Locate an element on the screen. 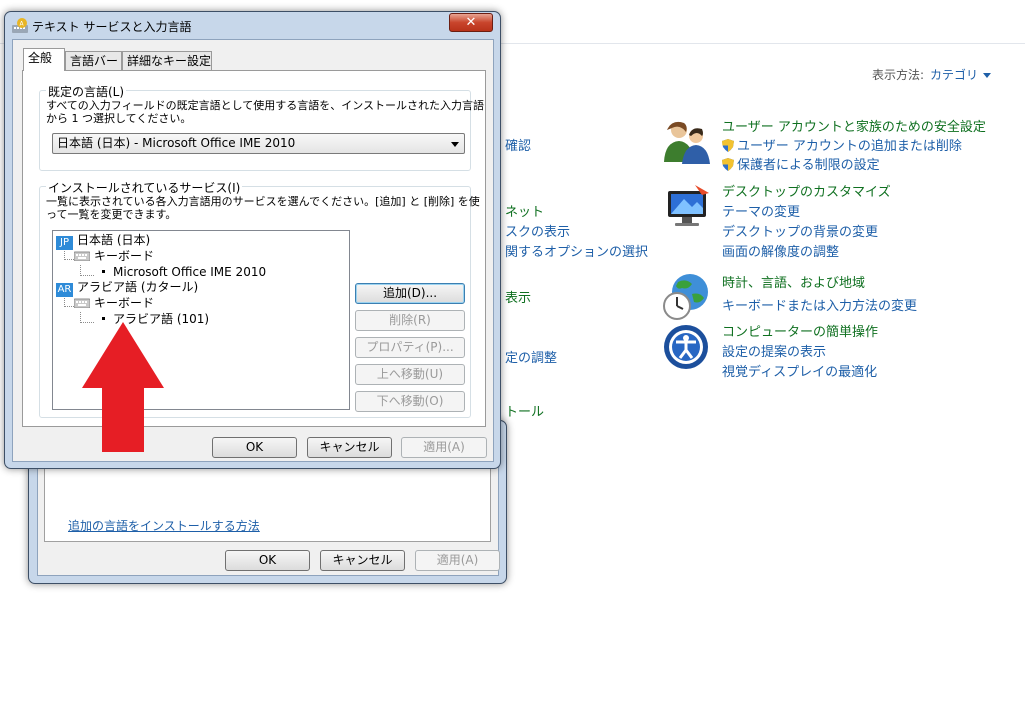  back-ok-button: OK is located at coordinates (267, 560).